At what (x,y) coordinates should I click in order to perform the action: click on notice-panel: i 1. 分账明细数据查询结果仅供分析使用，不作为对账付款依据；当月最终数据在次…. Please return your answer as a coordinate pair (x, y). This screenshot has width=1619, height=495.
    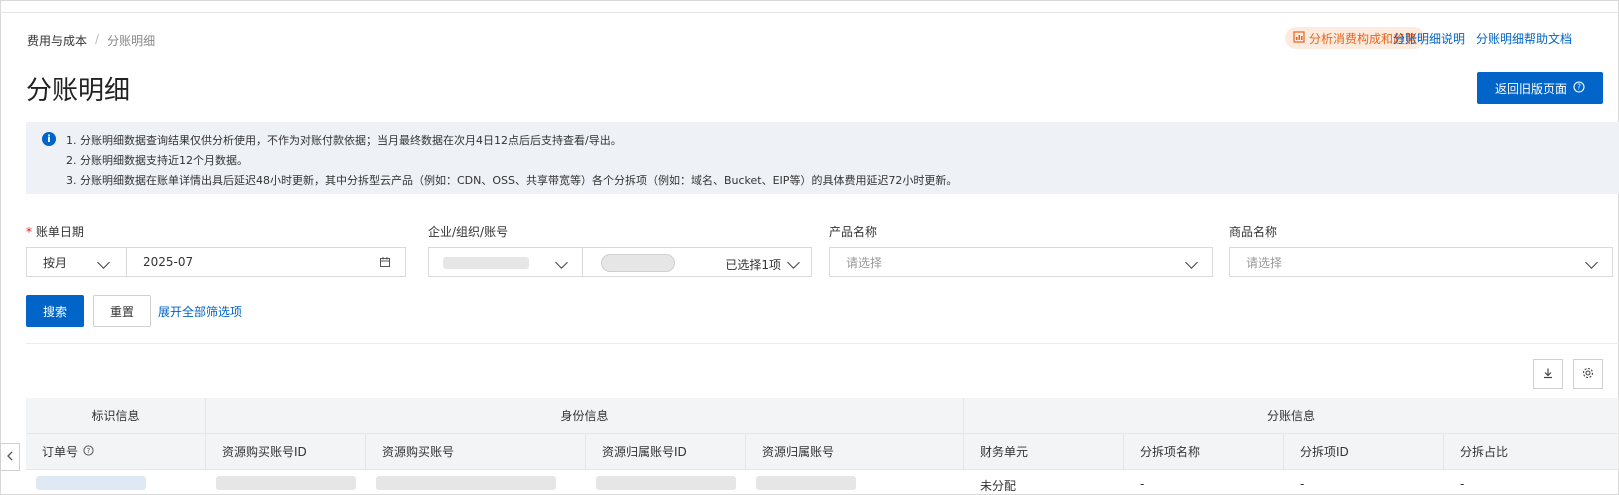
    Looking at the image, I should click on (822, 158).